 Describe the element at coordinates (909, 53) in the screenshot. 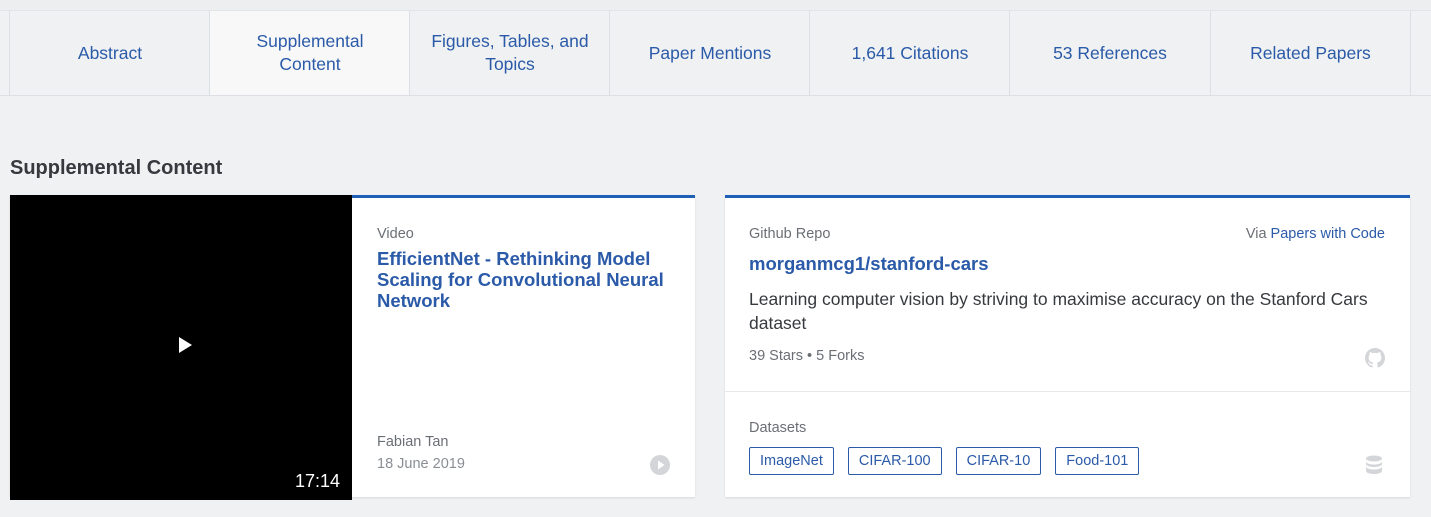

I see `tab-citations: 1,641 Citations` at that location.